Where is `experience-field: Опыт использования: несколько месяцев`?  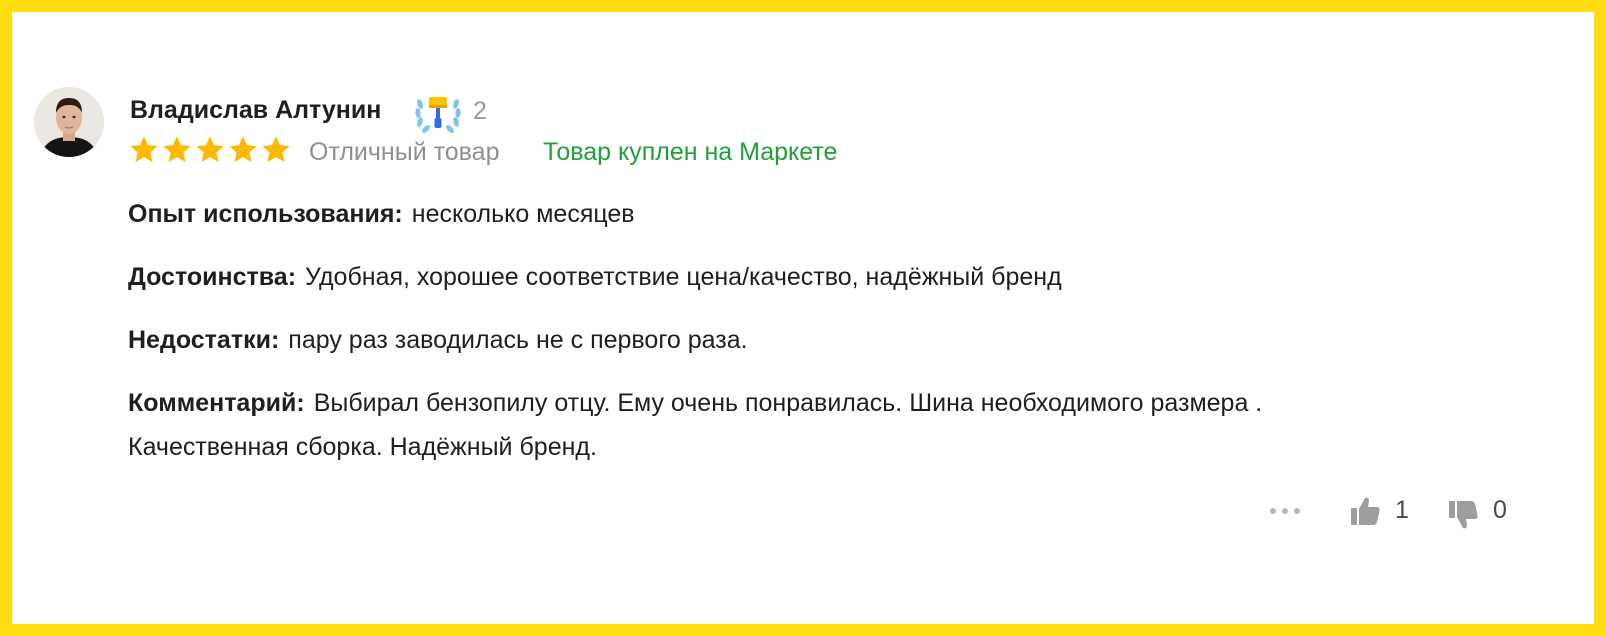 experience-field: Опыт использования: несколько месяцев is located at coordinates (381, 214).